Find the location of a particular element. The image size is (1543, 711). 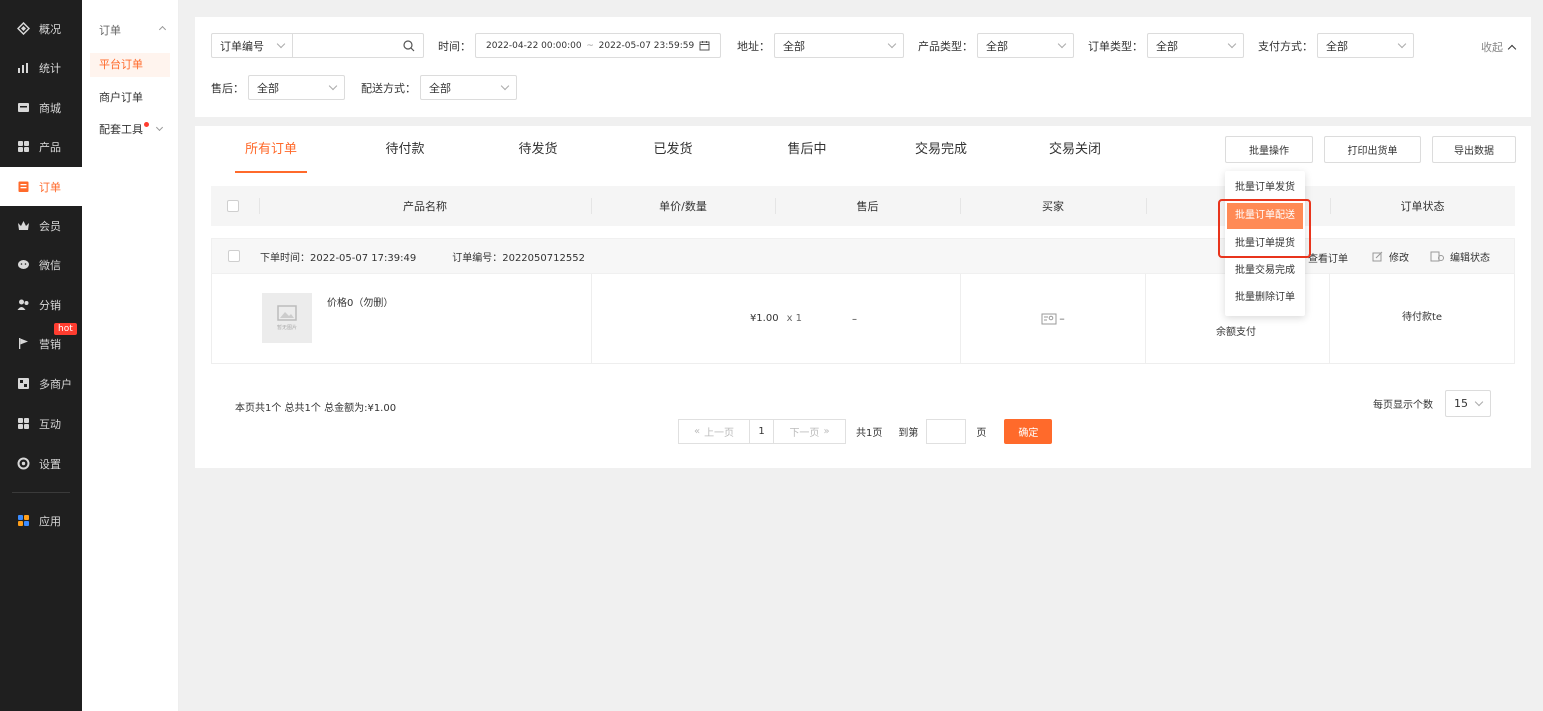

nav-item-overview: 概况 is located at coordinates (41, 28).